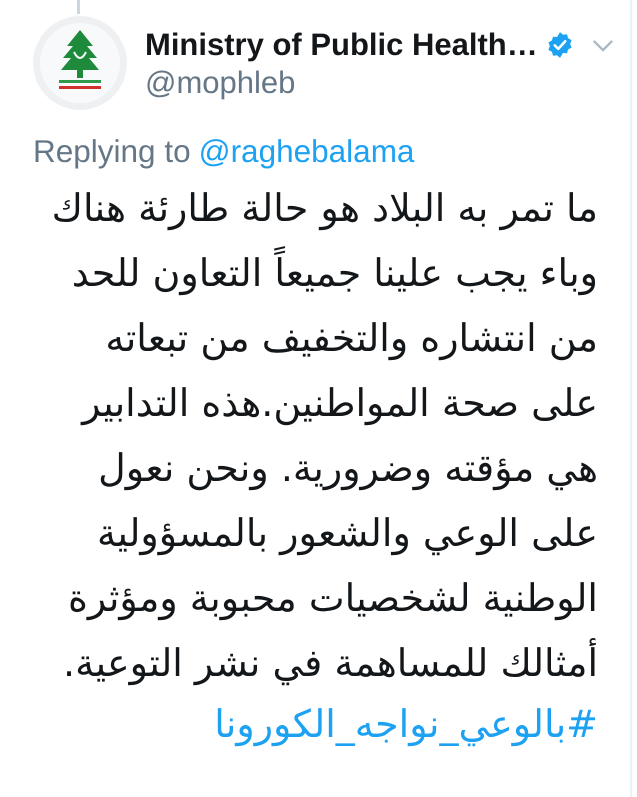  I want to click on avatar-cedar-drawing, so click(80, 63).